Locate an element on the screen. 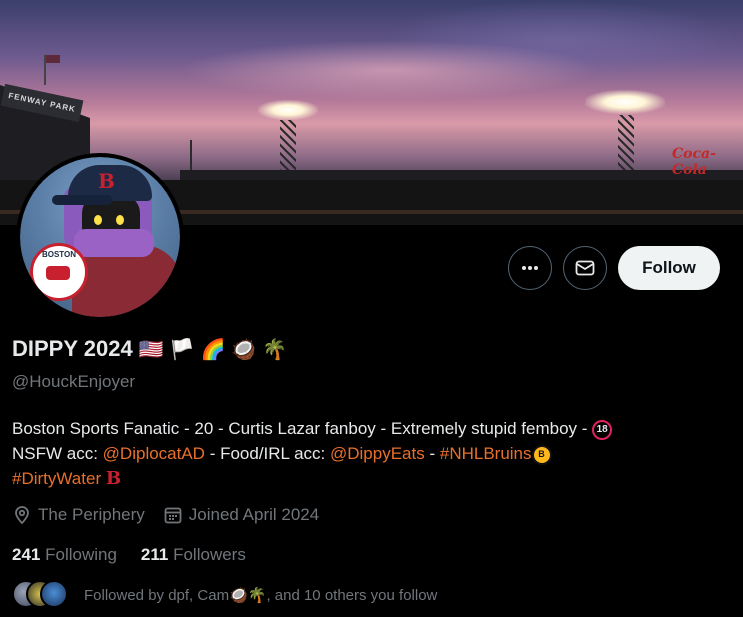 The height and width of the screenshot is (617, 743). followers-you-know-avatars is located at coordinates (42, 595).